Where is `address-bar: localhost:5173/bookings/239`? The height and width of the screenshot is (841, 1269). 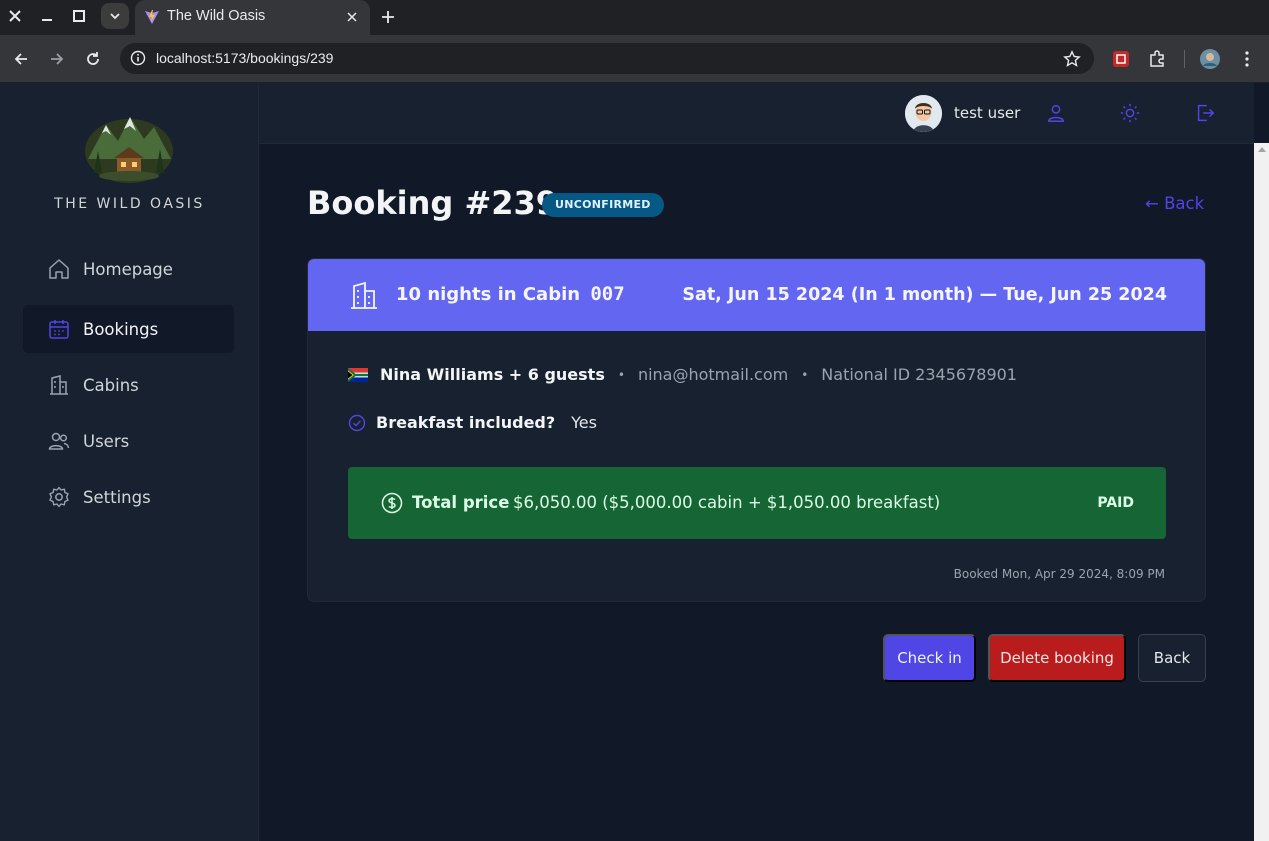
address-bar: localhost:5173/bookings/239 is located at coordinates (607, 58).